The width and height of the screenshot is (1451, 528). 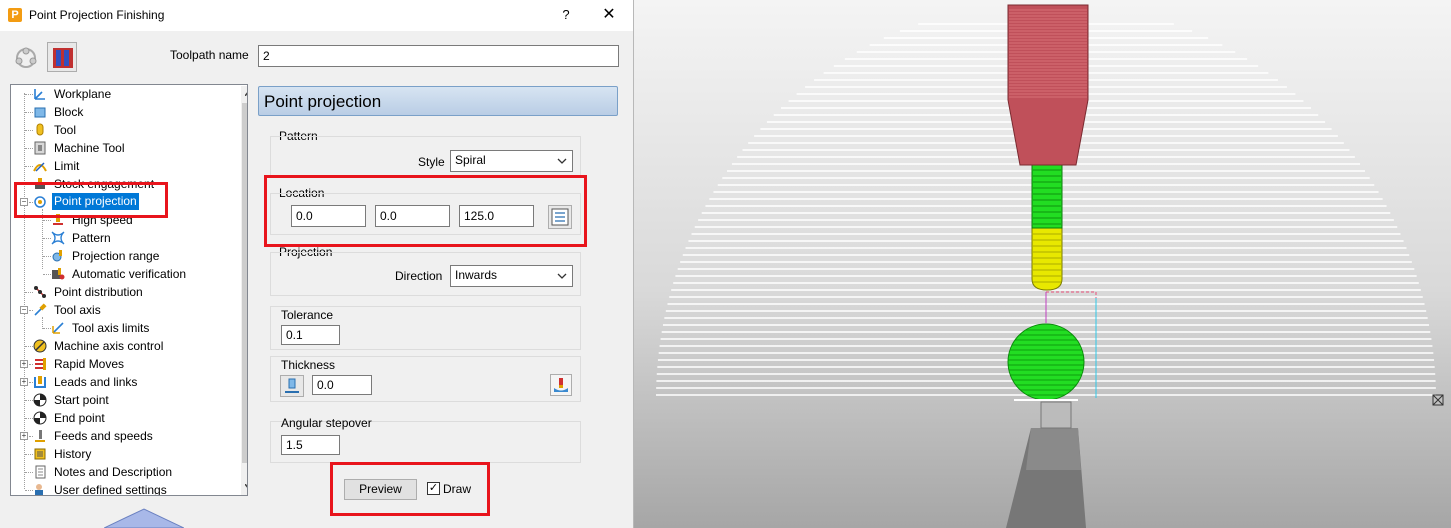 I want to click on panel-header: Point projection, so click(x=438, y=101).